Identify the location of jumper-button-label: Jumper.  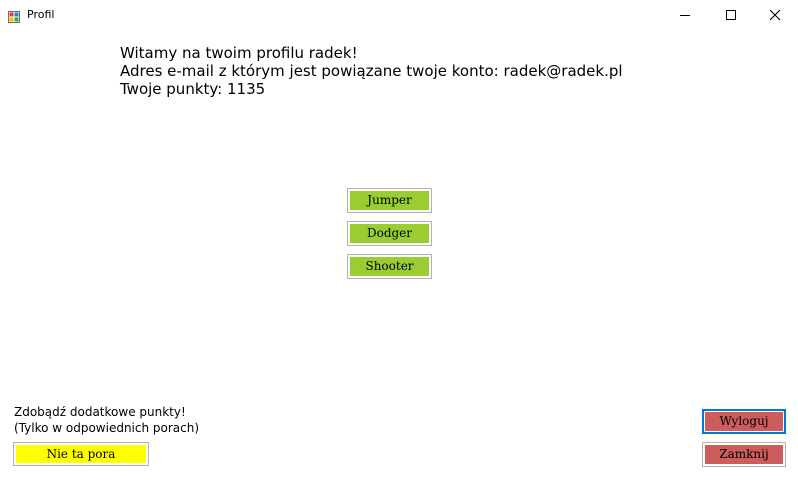
(389, 200).